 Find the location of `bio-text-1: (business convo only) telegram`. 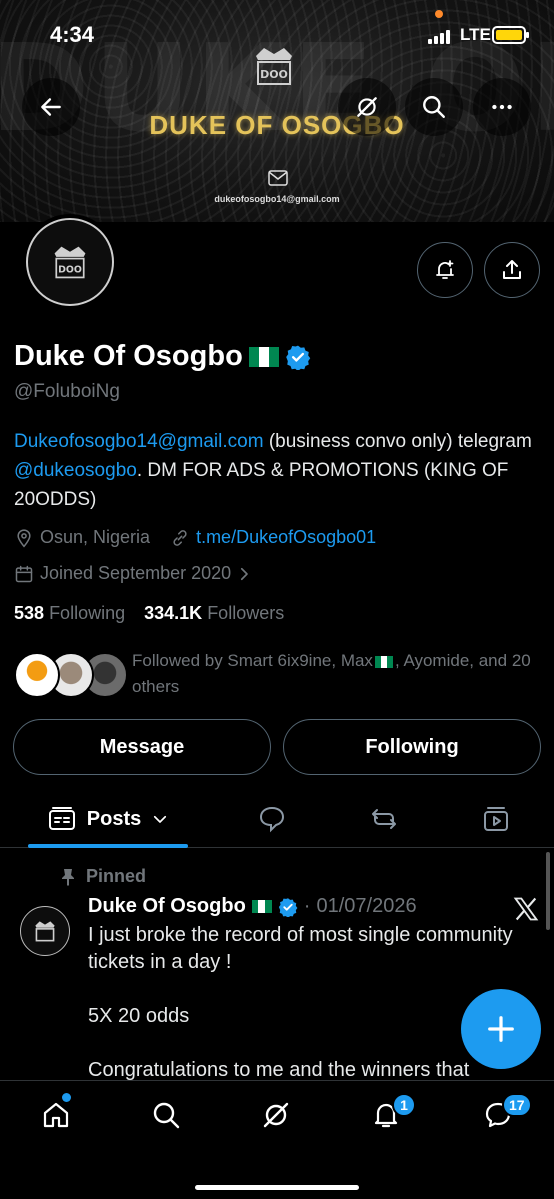

bio-text-1: (business convo only) telegram is located at coordinates (397, 441).